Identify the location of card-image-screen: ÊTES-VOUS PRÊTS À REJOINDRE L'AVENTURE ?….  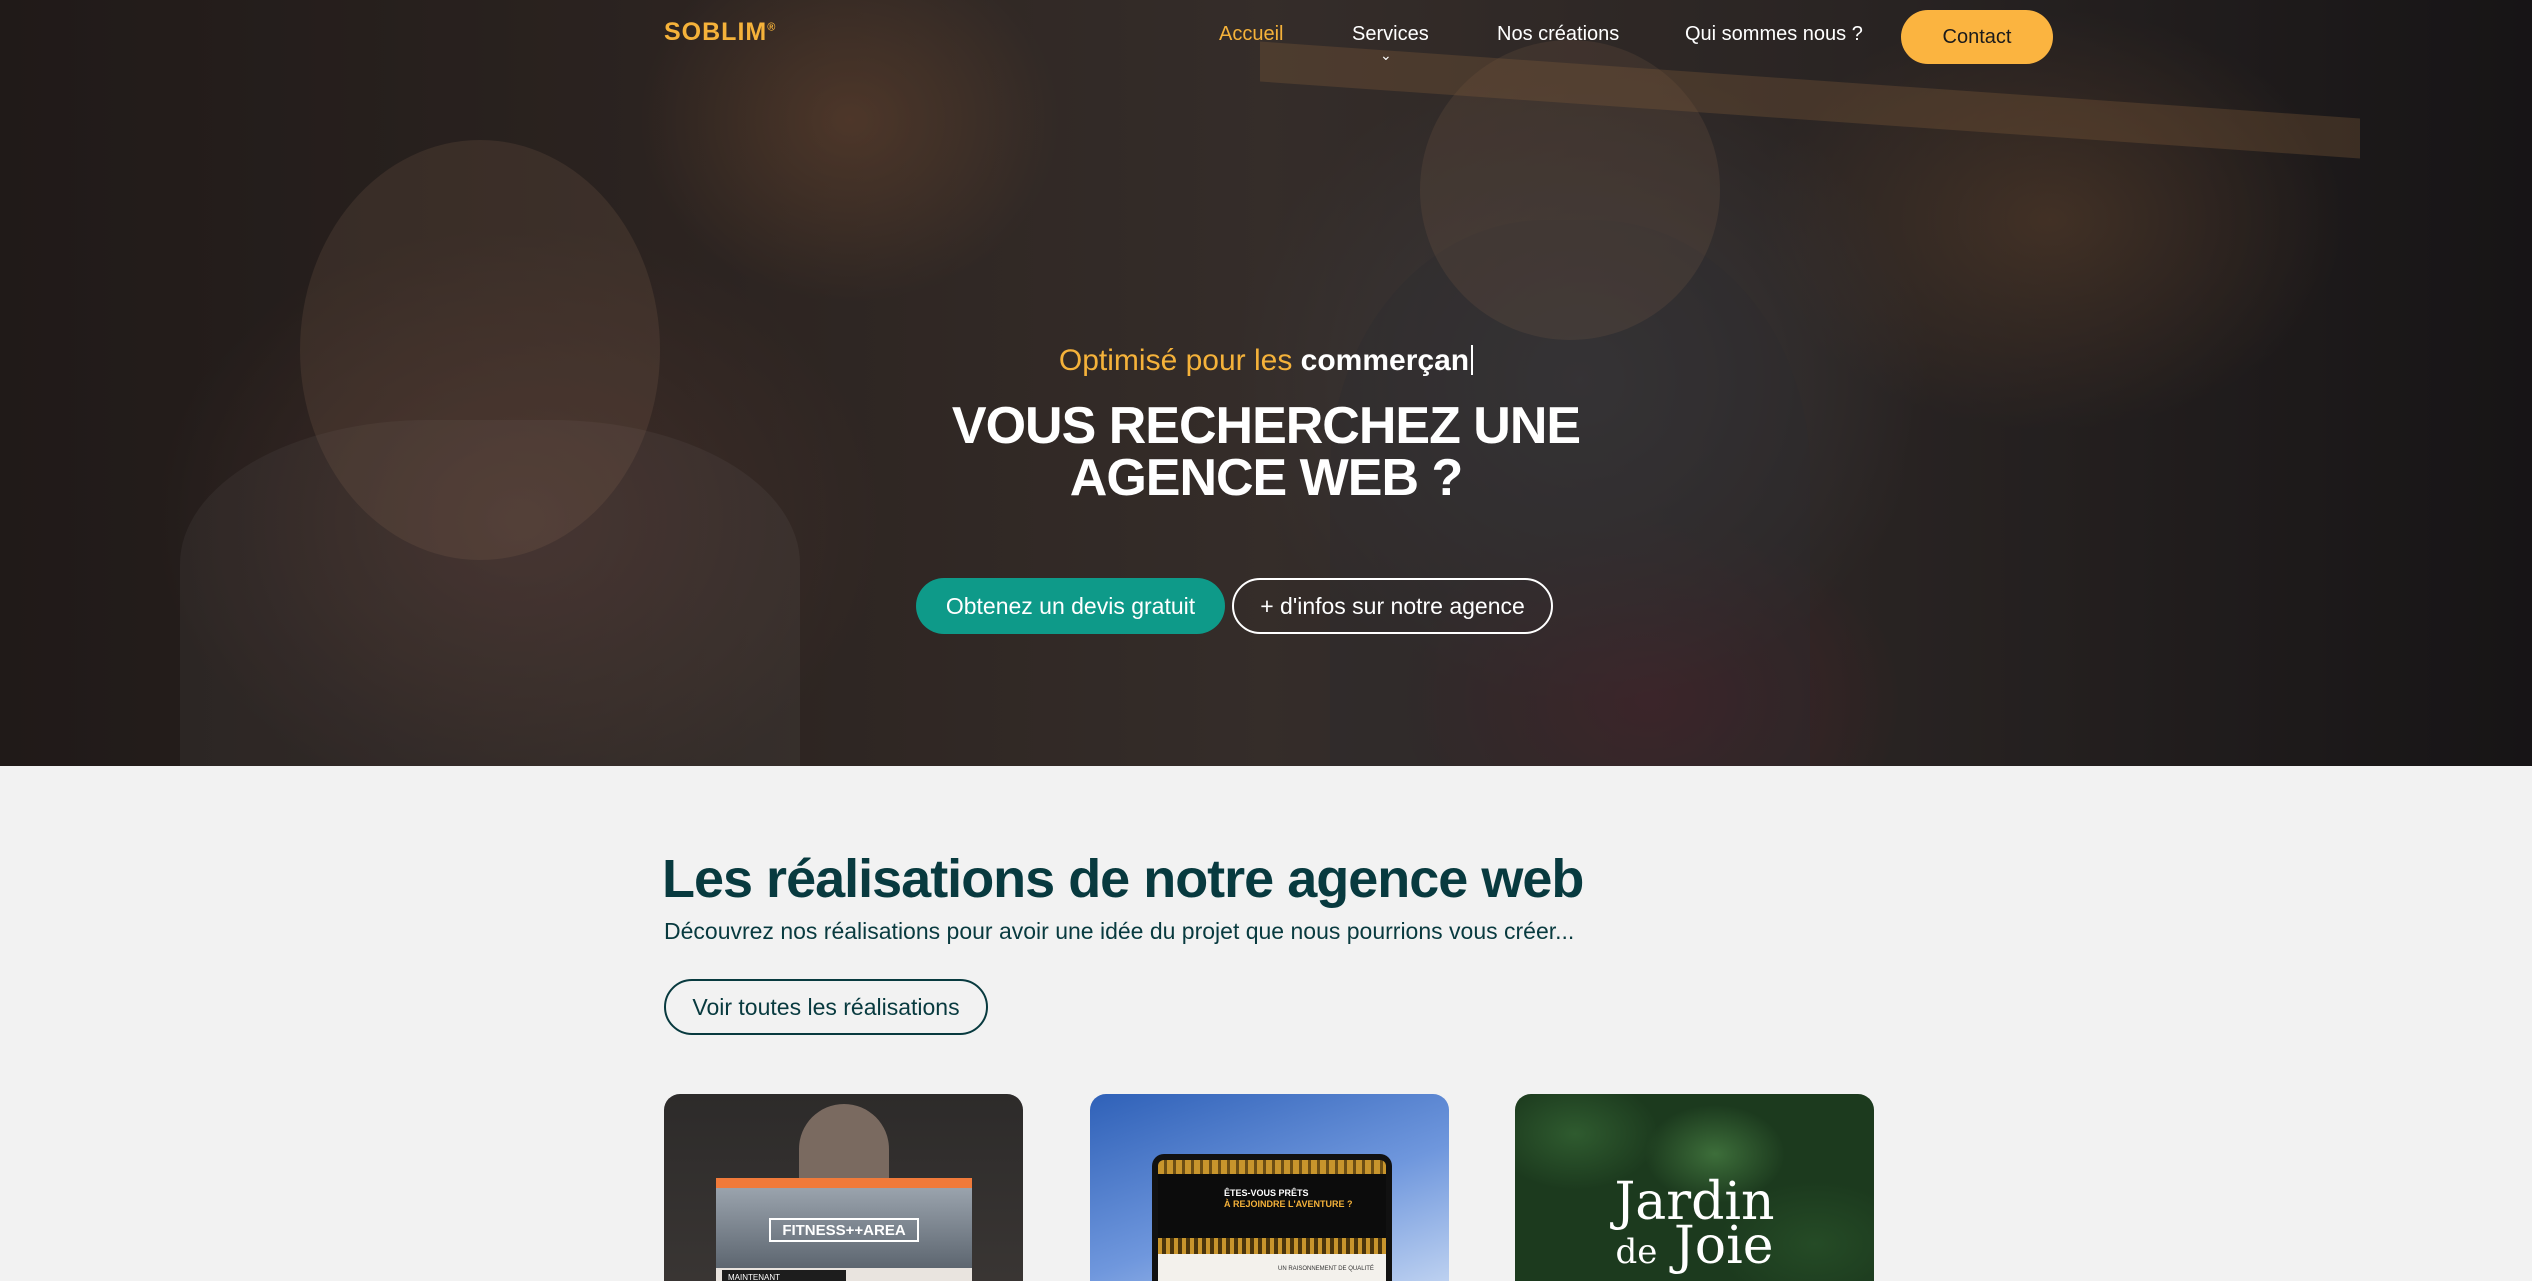
(1272, 1220).